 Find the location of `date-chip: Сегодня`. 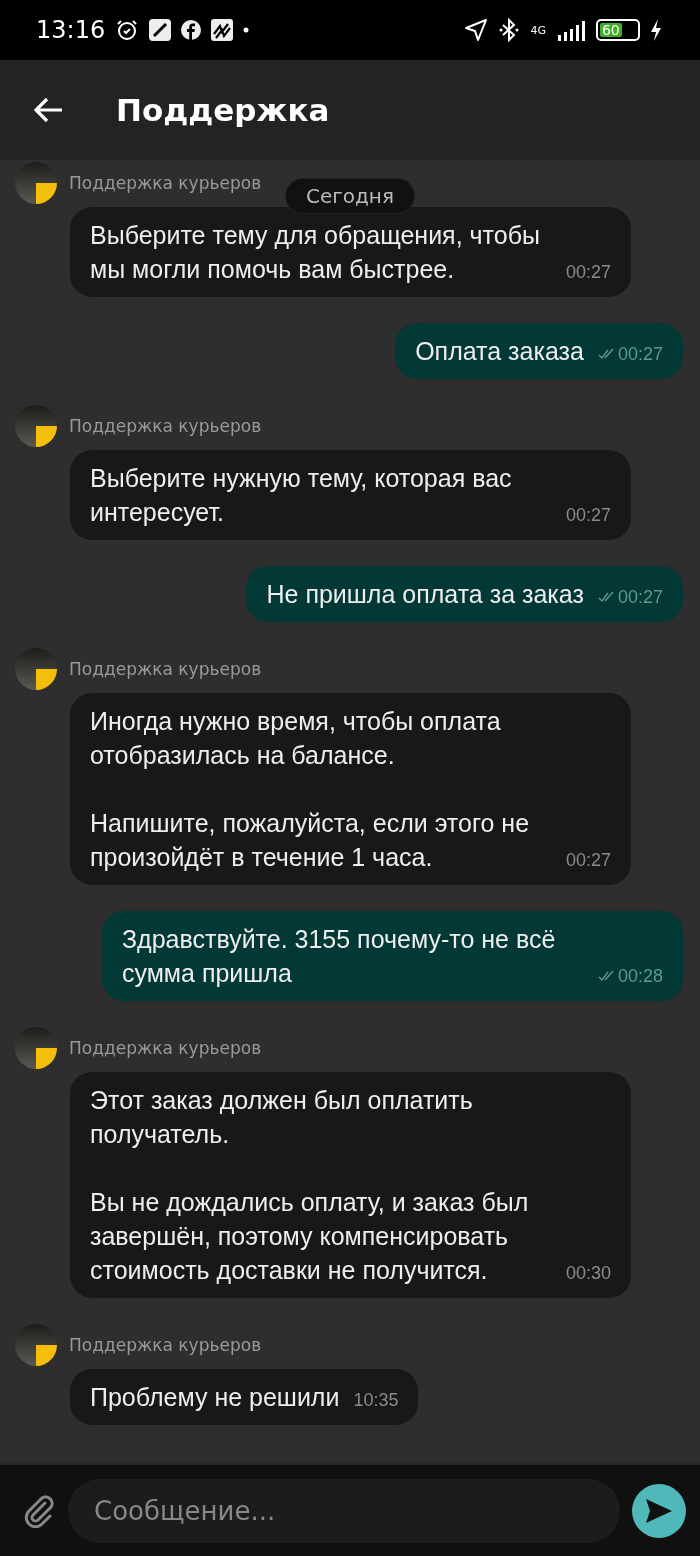

date-chip: Сегодня is located at coordinates (350, 196).